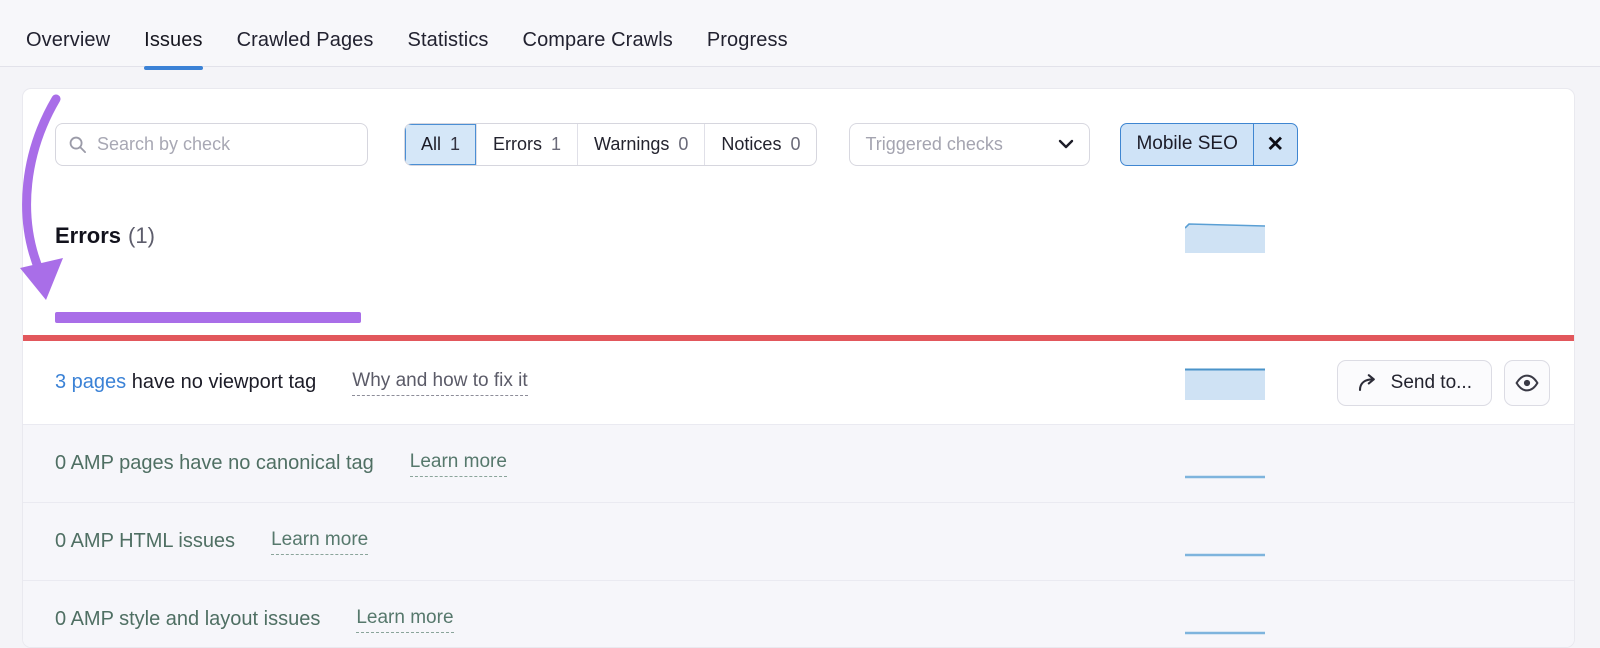 This screenshot has height=648, width=1600. I want to click on tab-crawled-pages-label: Crawled Pages, so click(305, 40).